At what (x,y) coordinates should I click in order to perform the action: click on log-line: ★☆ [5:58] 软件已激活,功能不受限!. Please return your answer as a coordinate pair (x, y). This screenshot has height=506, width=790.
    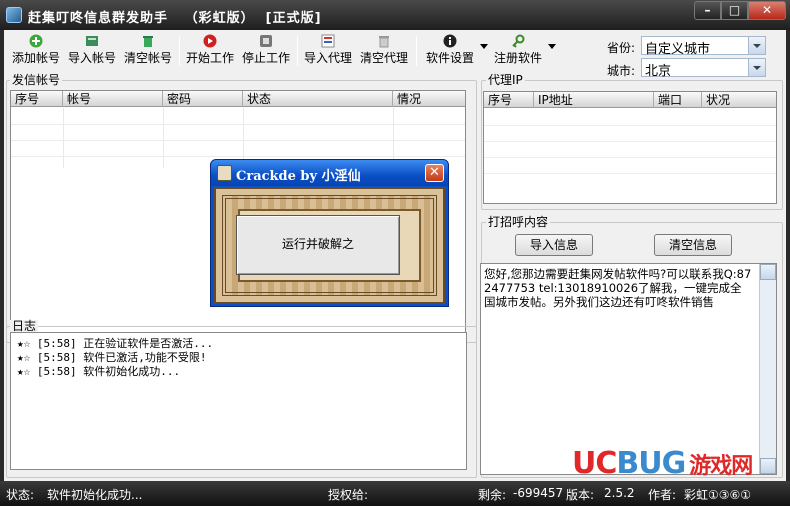
    Looking at the image, I should click on (112, 357).